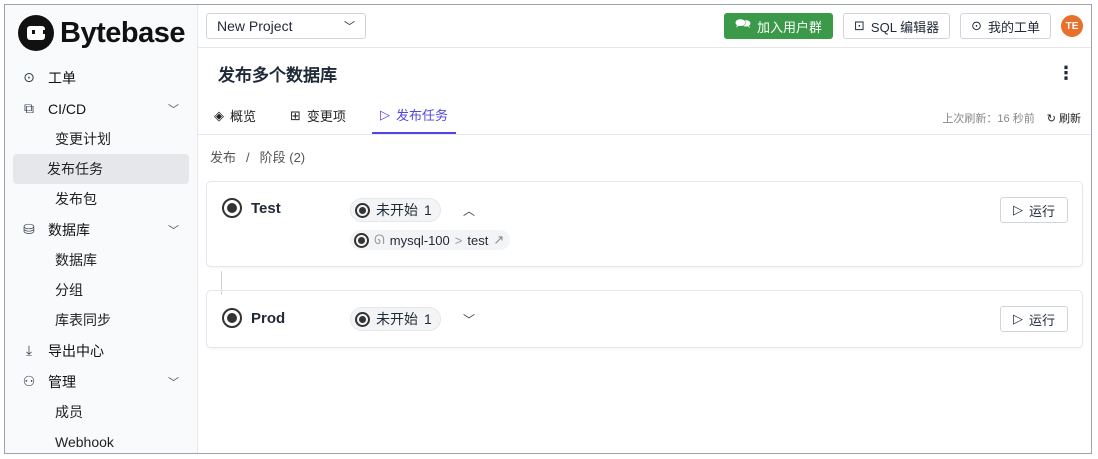  Describe the element at coordinates (430, 240) in the screenshot. I see `task-item: ᘏ mysql-100 > test ↗` at that location.